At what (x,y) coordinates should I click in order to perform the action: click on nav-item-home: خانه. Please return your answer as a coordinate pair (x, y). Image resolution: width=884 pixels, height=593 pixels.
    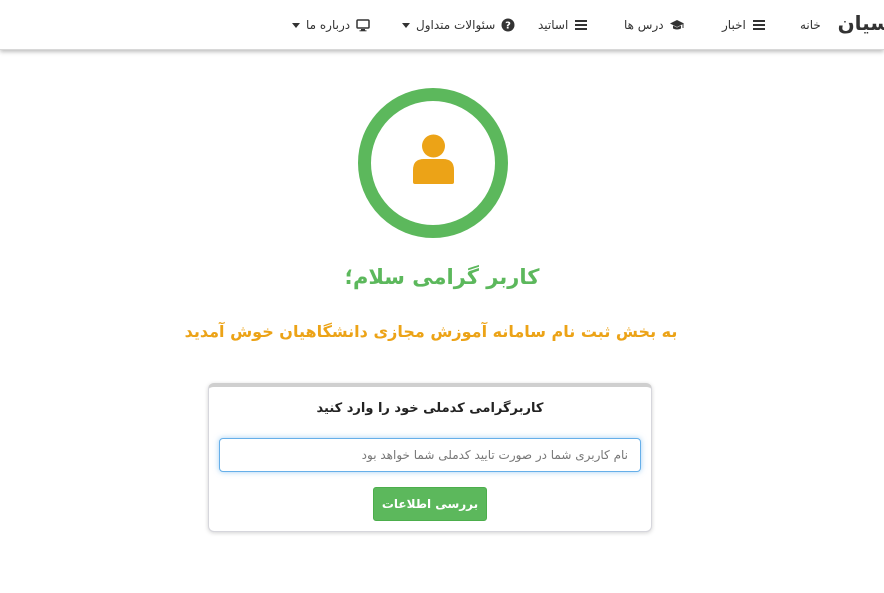
    Looking at the image, I should click on (810, 25).